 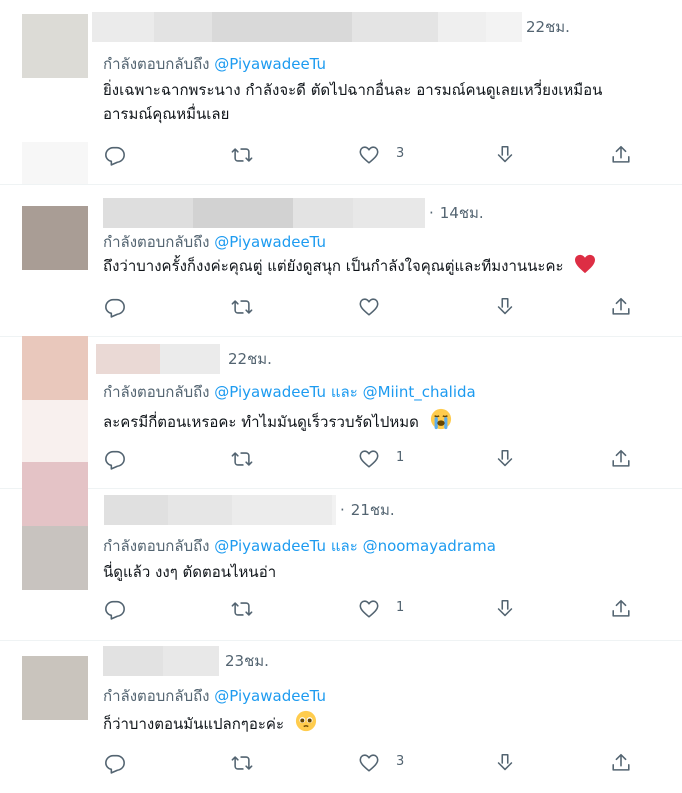 What do you see at coordinates (400, 153) in the screenshot?
I see `like-count: 3` at bounding box center [400, 153].